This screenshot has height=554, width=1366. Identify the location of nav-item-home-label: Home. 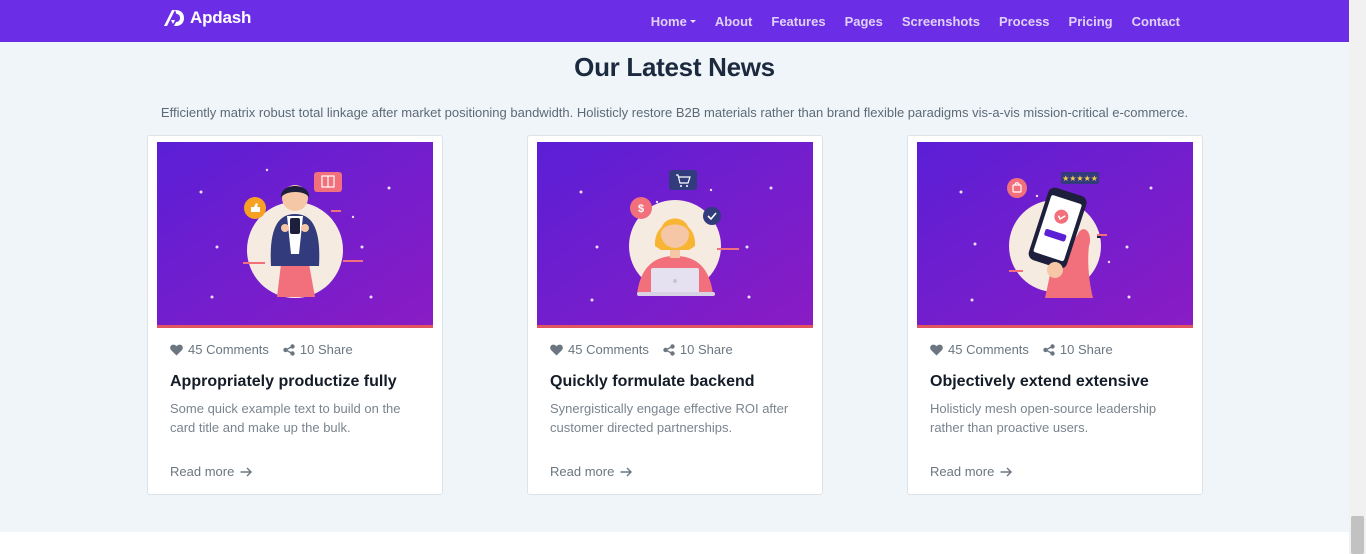
(668, 21).